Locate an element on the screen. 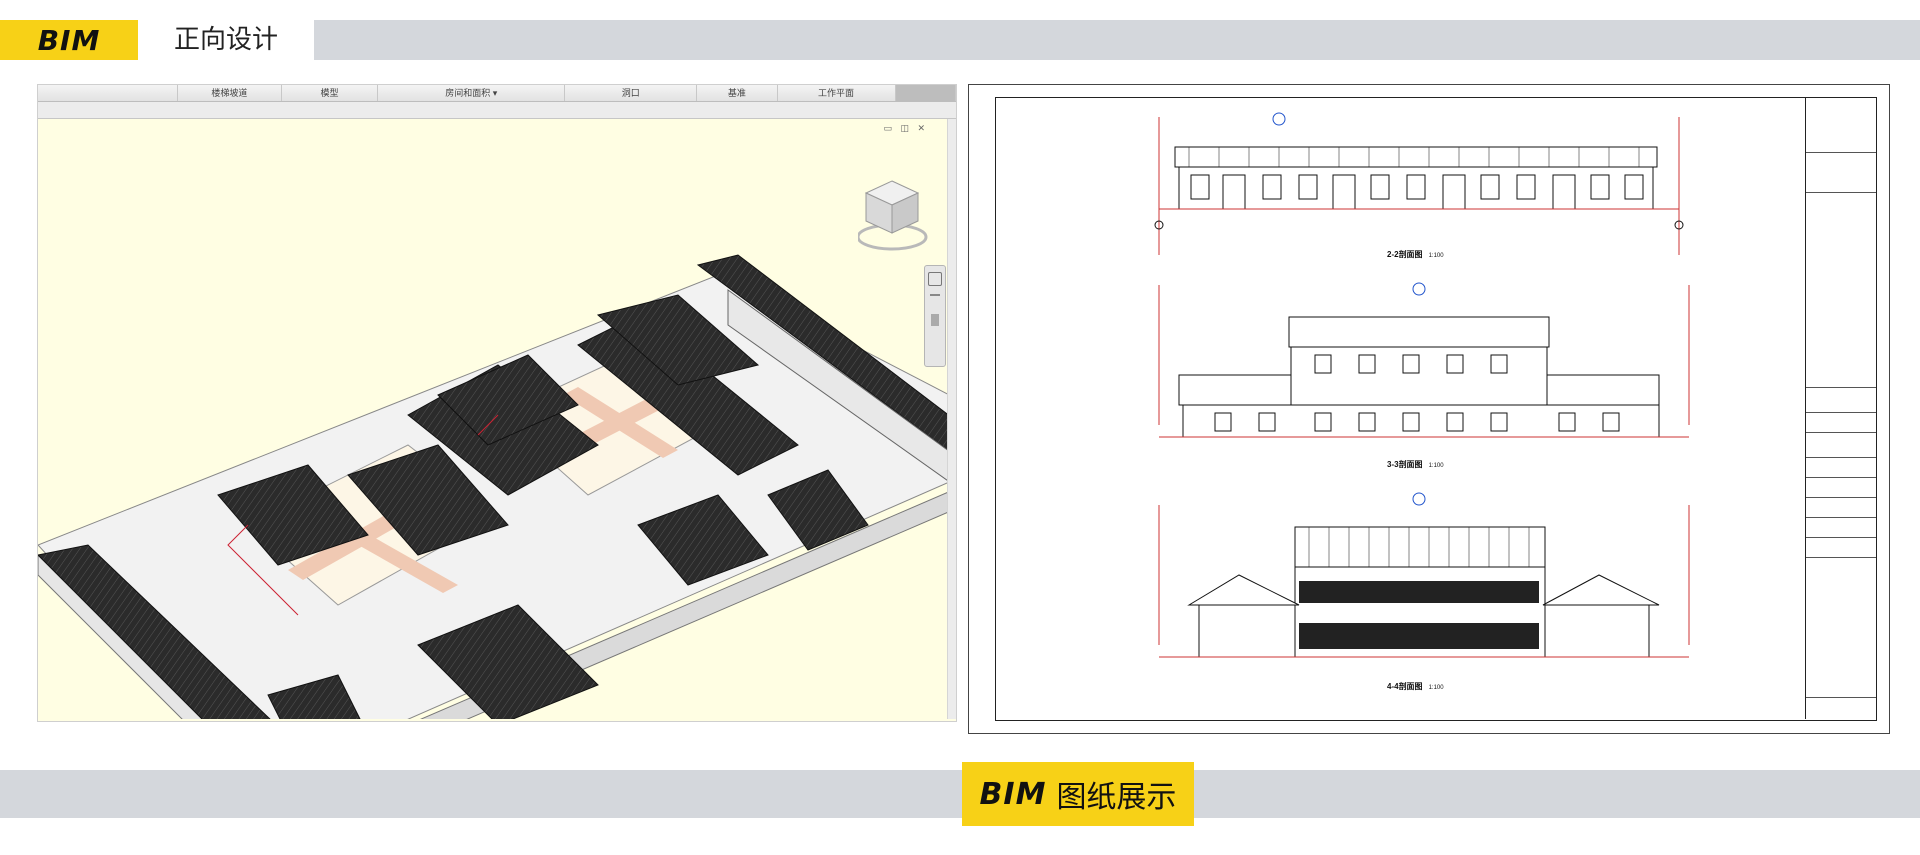 The image size is (1920, 855). section-3-3-drawing is located at coordinates (1424, 360).